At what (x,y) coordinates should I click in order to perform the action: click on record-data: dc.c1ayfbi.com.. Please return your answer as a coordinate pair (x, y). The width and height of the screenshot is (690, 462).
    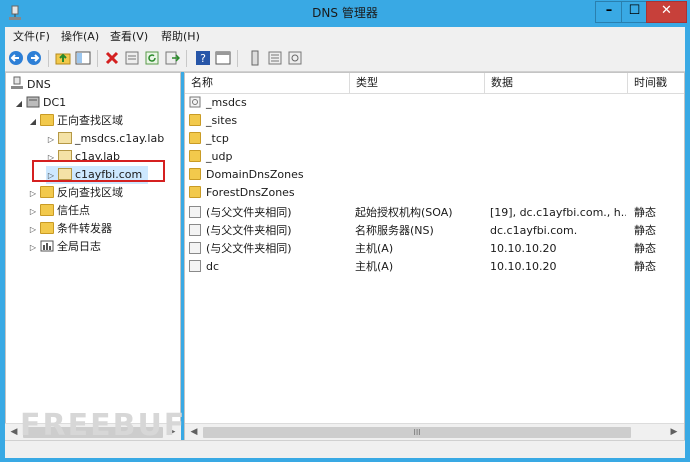
    Looking at the image, I should click on (534, 230).